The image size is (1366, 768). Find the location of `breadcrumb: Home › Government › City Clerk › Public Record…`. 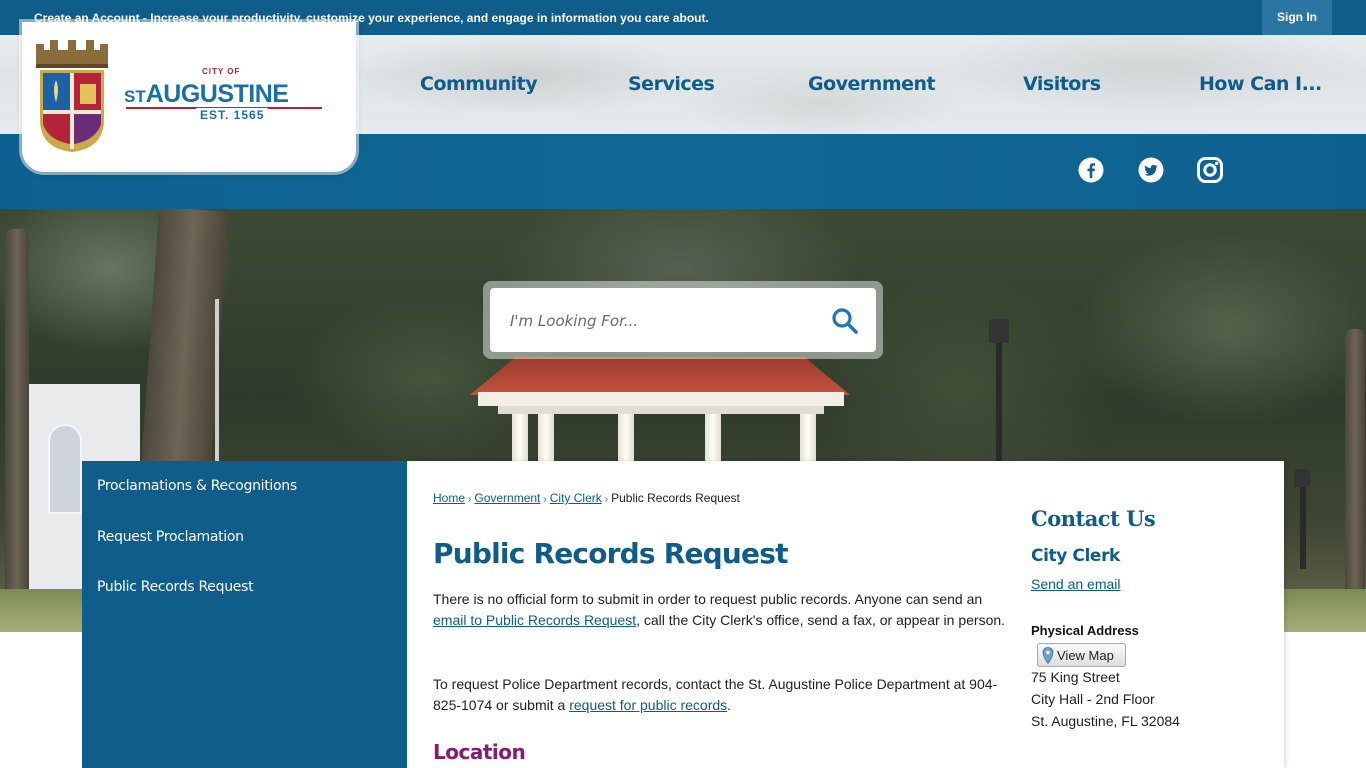

breadcrumb: Home › Government › City Clerk › Public Record… is located at coordinates (586, 498).